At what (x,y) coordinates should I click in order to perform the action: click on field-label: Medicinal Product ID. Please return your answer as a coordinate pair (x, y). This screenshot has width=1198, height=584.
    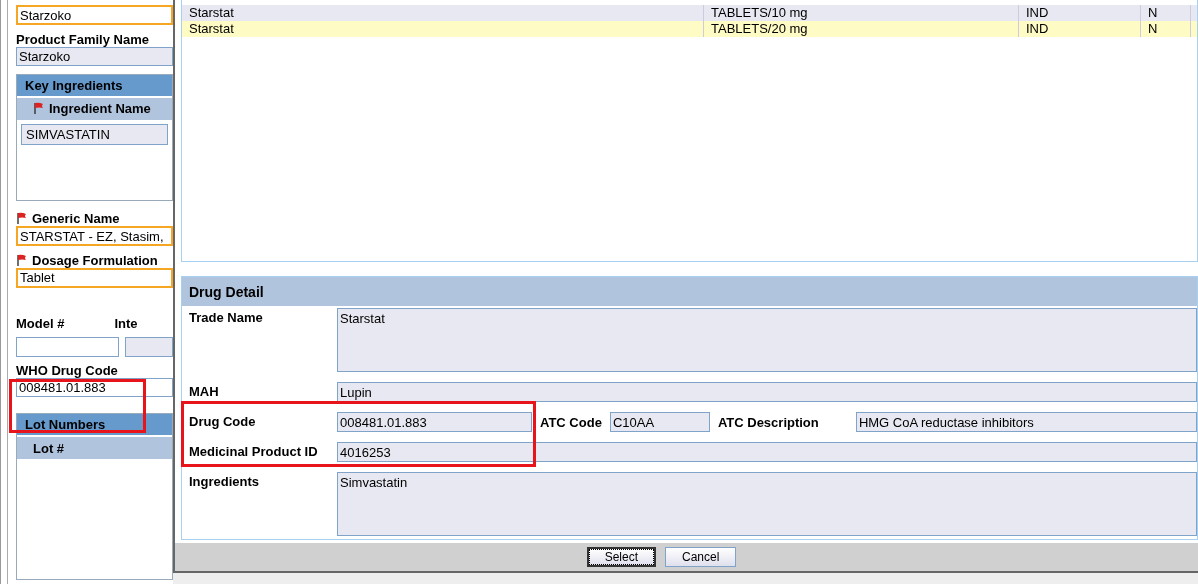
    Looking at the image, I should click on (254, 452).